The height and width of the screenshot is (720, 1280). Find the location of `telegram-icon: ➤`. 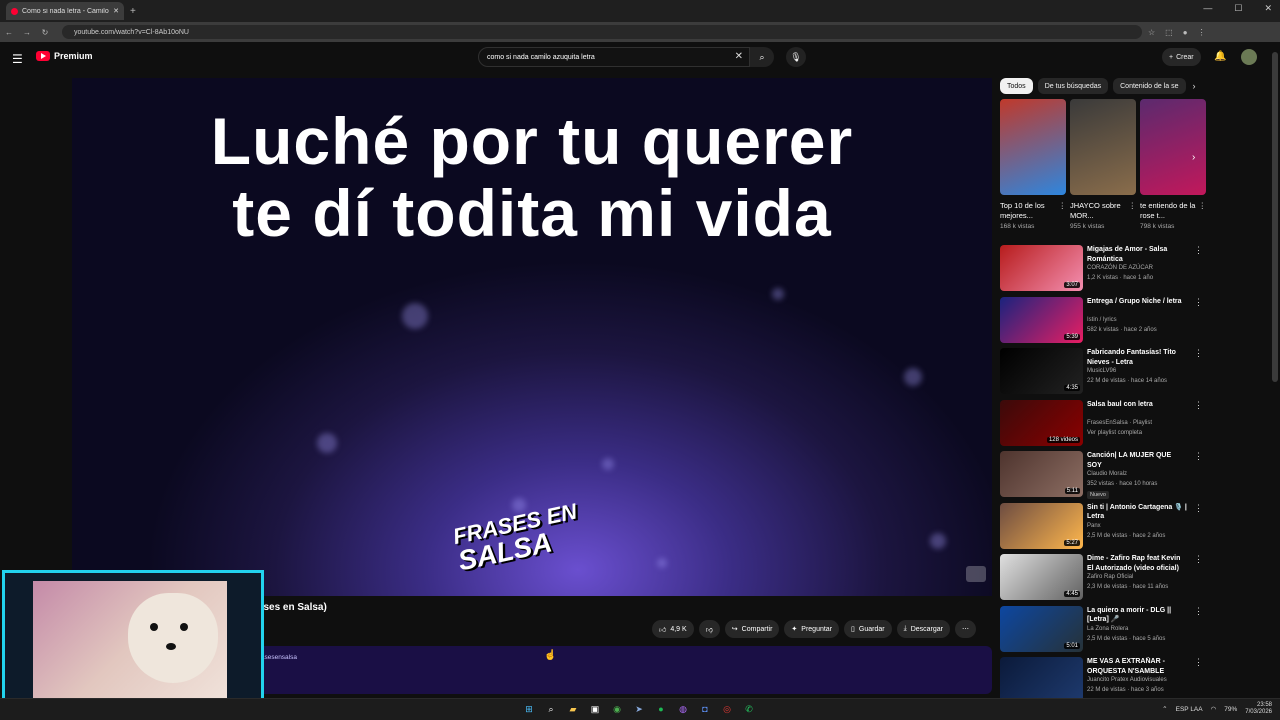

telegram-icon: ➤ is located at coordinates (639, 709).